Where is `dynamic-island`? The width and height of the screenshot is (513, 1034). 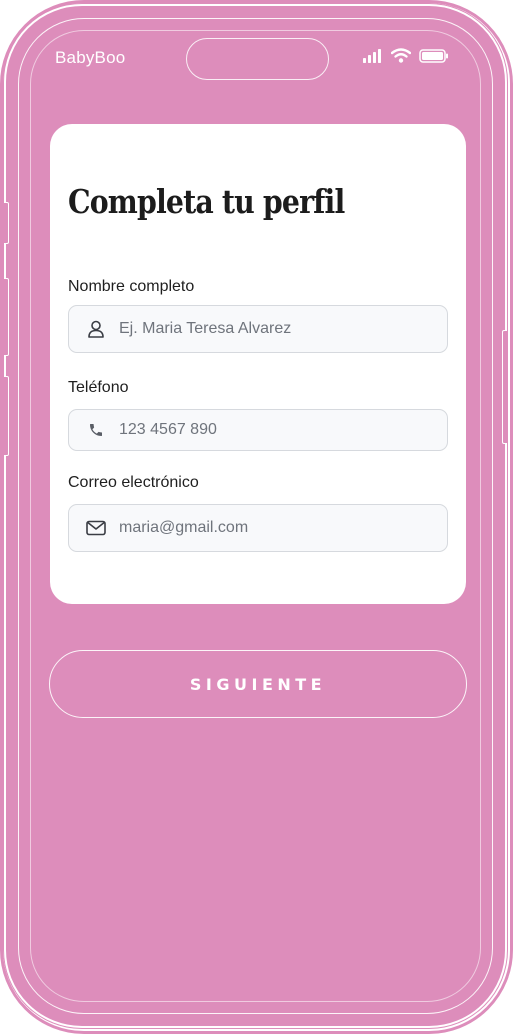 dynamic-island is located at coordinates (257, 59).